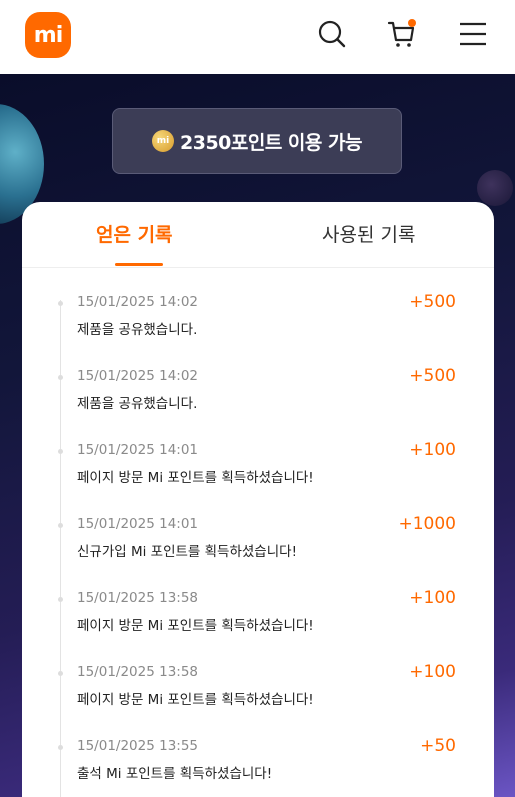 This screenshot has width=515, height=797. Describe the element at coordinates (139, 264) in the screenshot. I see `active-tab-indicator` at that location.